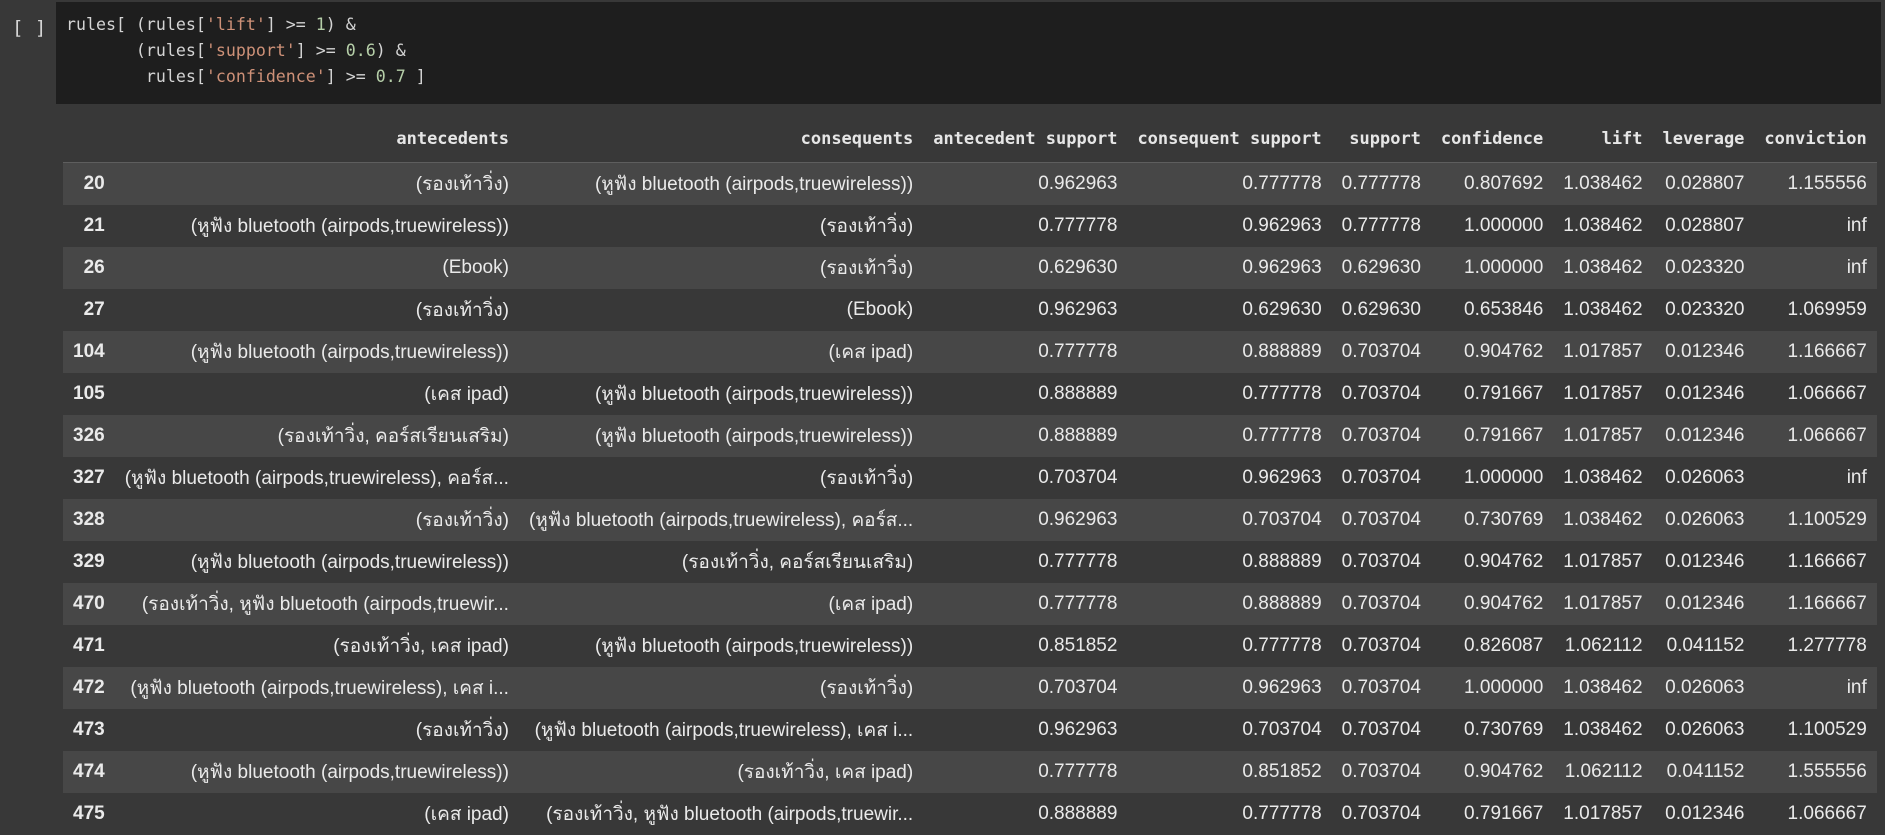  I want to click on table-cell: 1.277778, so click(1815, 646).